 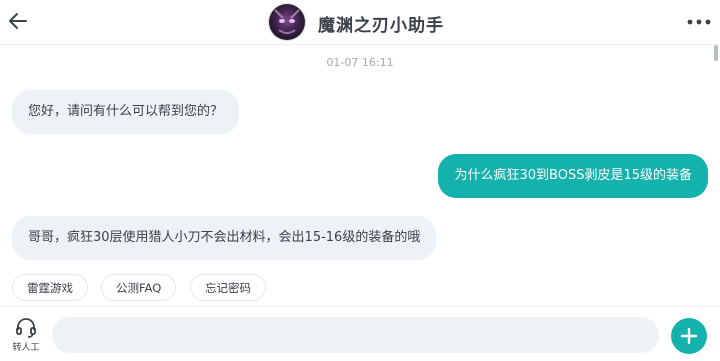 I want to click on transfer-to-agent-label: 转人工, so click(x=26, y=348).